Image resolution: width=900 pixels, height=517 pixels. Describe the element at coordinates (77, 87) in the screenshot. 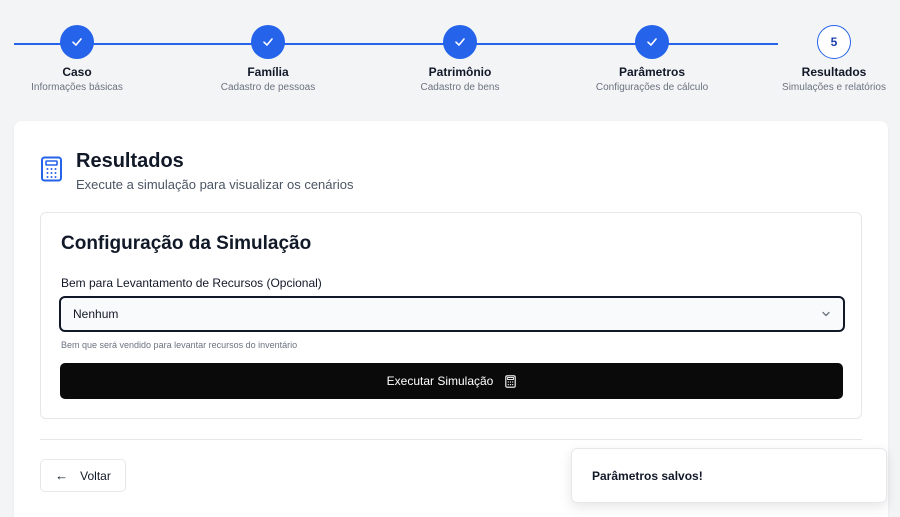

I see `step-subtitle: Informações básicas` at that location.